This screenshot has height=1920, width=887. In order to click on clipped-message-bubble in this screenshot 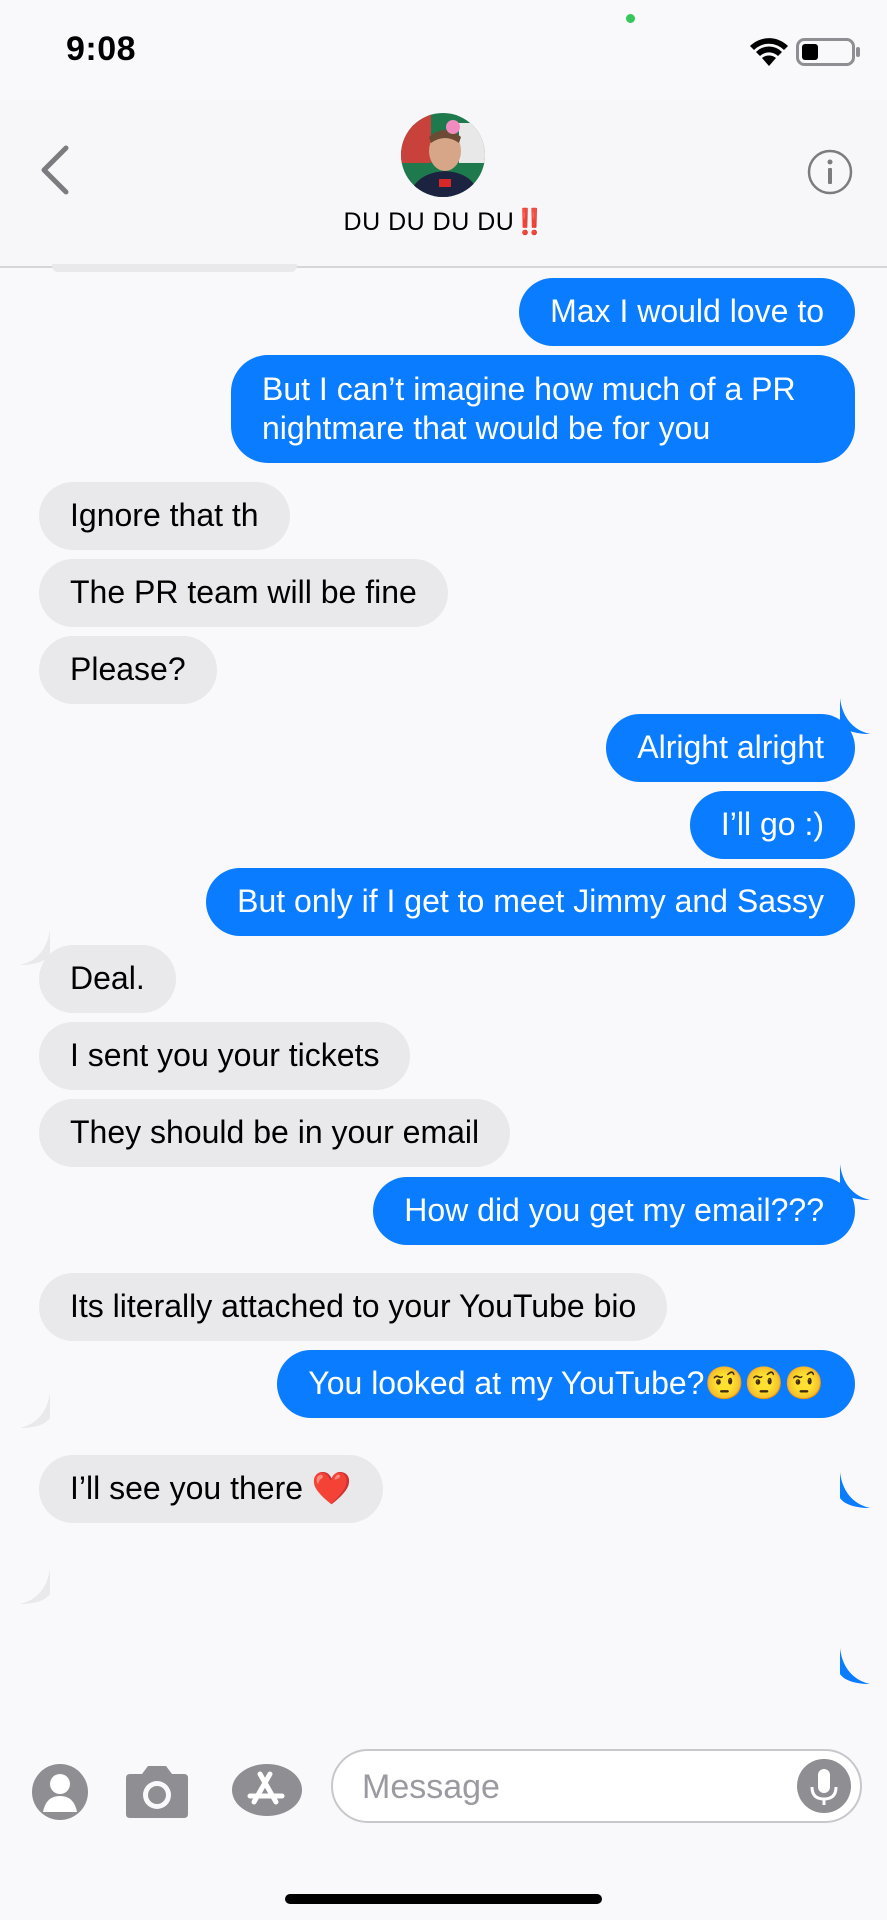, I will do `click(174, 268)`.